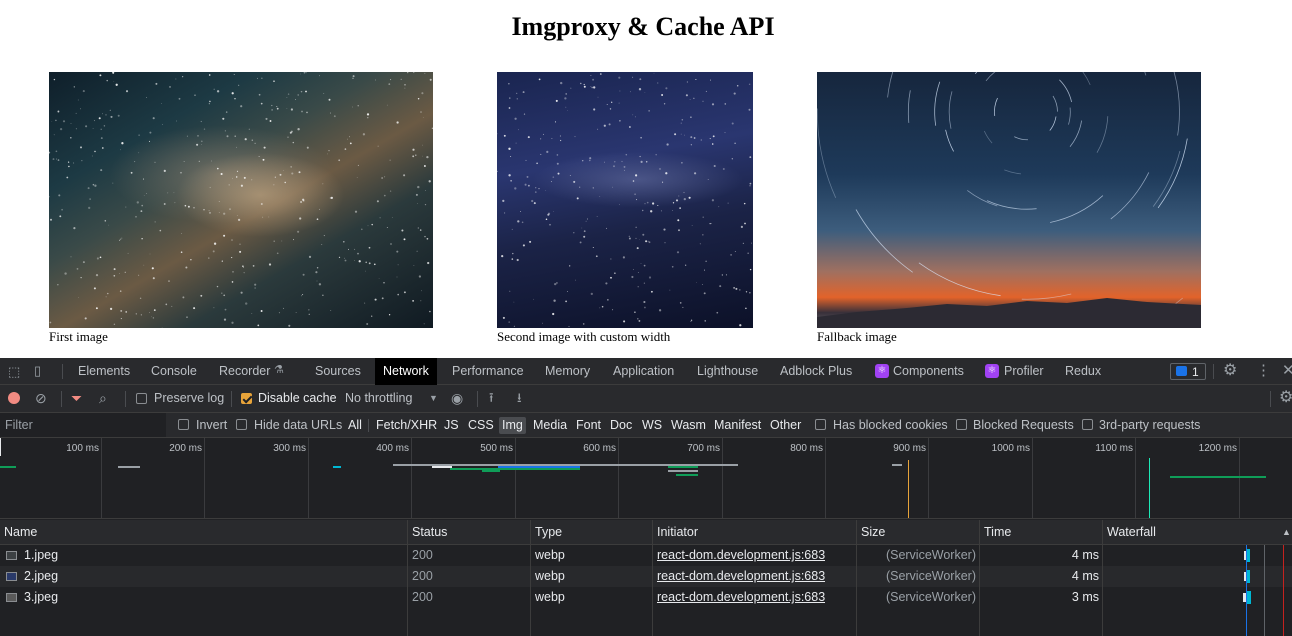 The height and width of the screenshot is (636, 1292). Describe the element at coordinates (246, 398) in the screenshot. I see `disable-cache-checkbox` at that location.